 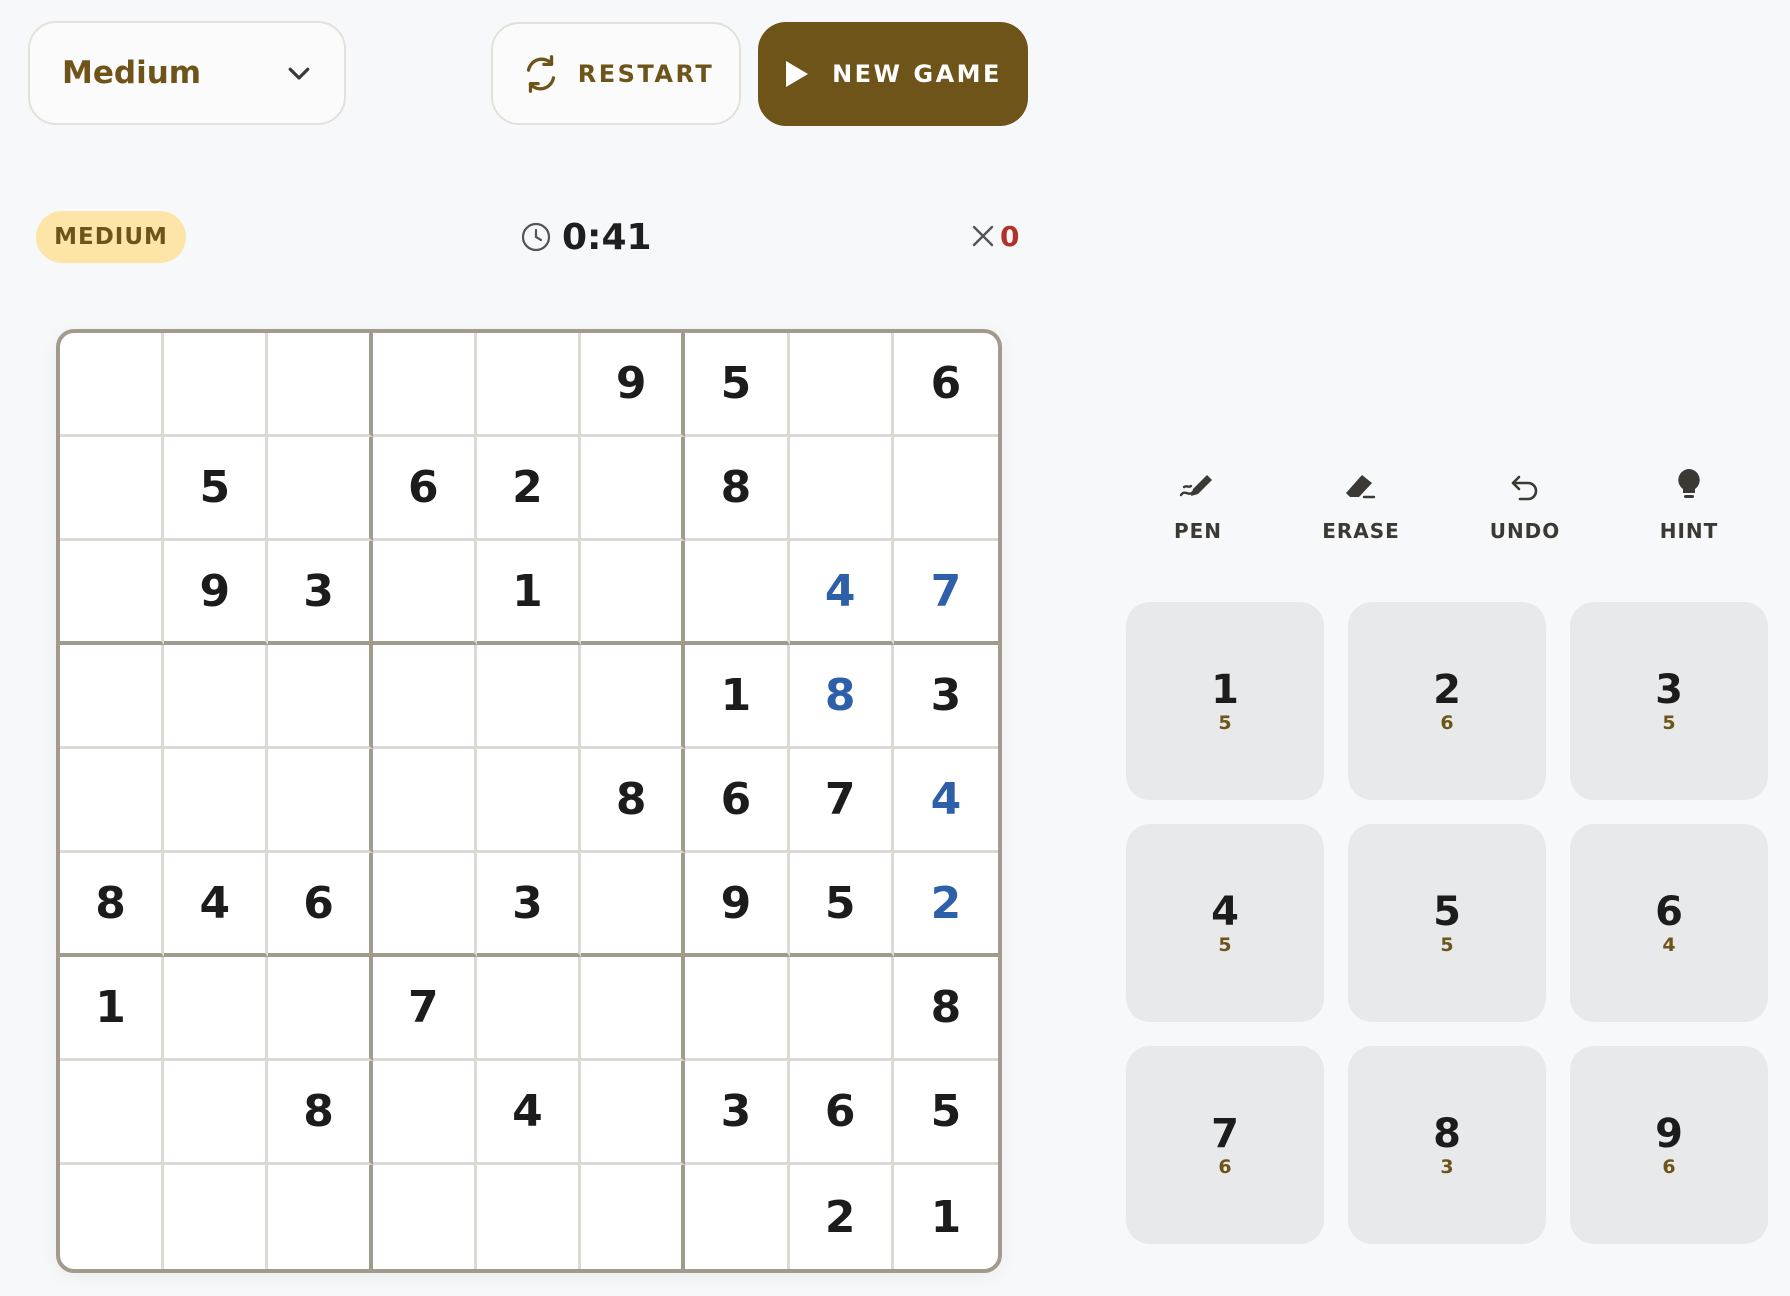 What do you see at coordinates (797, 74) in the screenshot?
I see `play-icon` at bounding box center [797, 74].